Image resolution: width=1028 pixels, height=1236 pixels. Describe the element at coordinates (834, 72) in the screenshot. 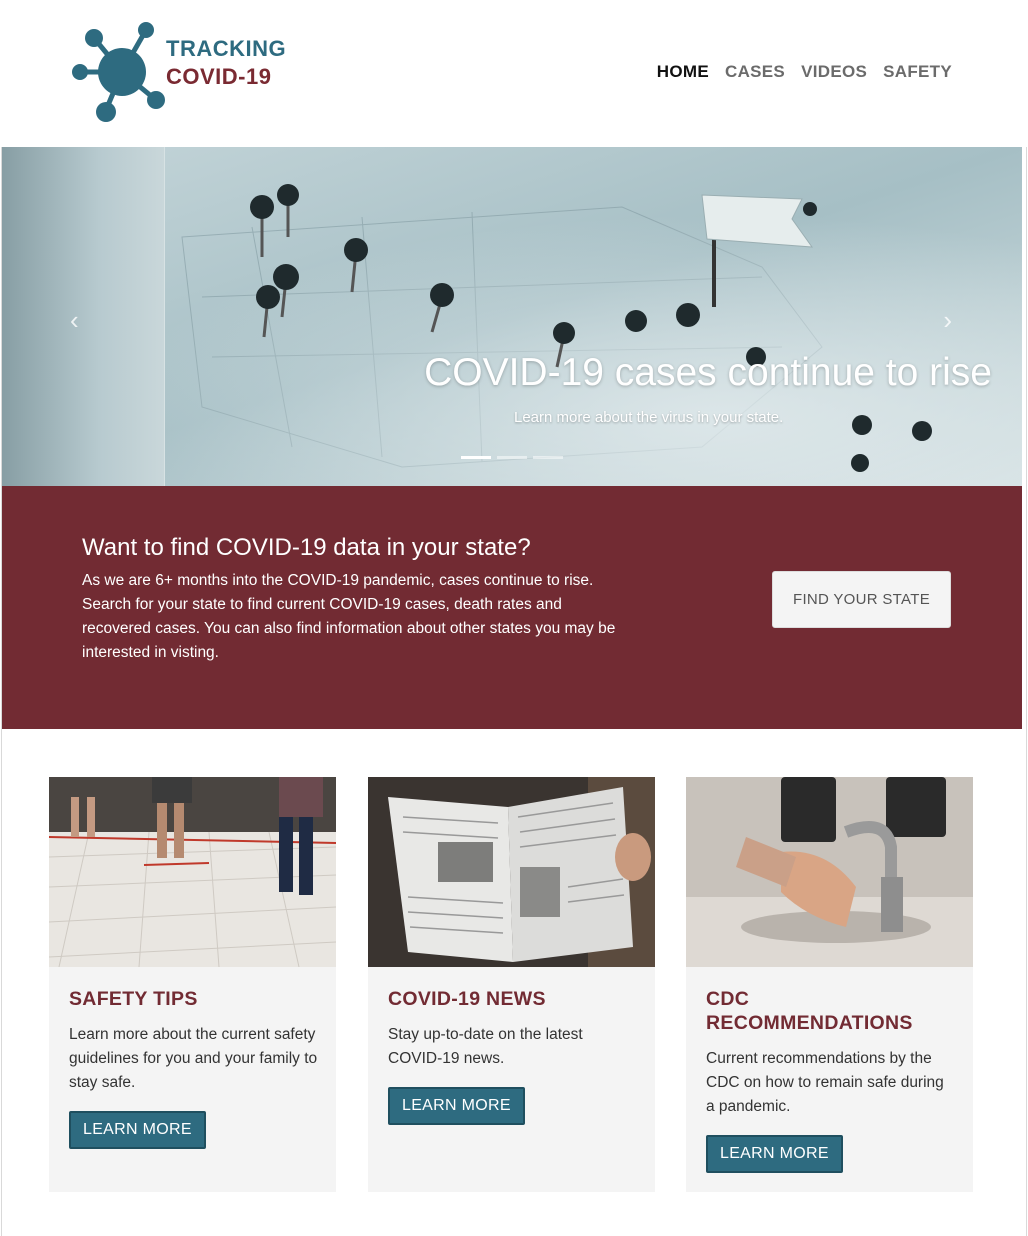

I see `nav-videos: VIDEOS` at that location.